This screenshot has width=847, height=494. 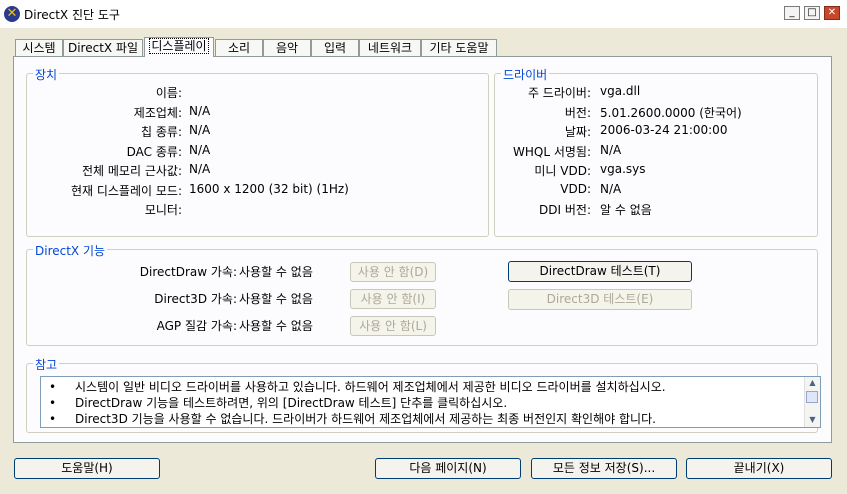 I want to click on chip-type-label: 칩 종류:, so click(x=161, y=132).